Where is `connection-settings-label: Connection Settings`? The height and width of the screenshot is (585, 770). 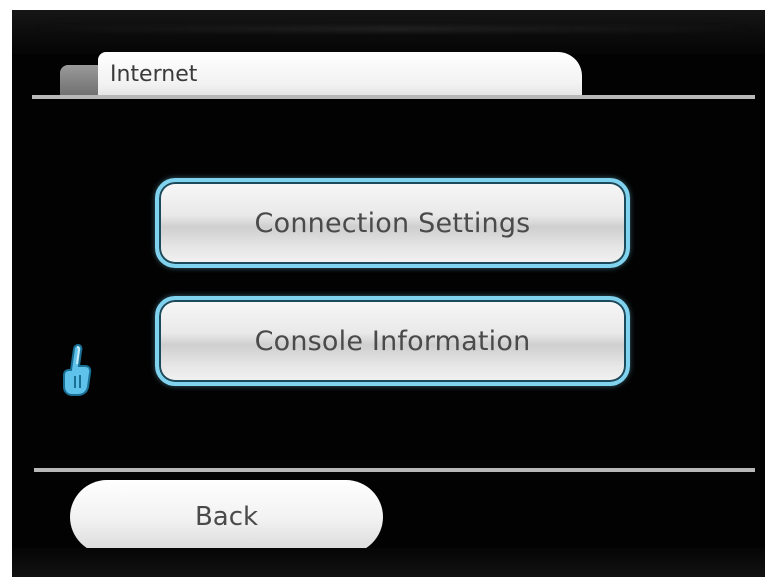
connection-settings-label: Connection Settings is located at coordinates (392, 223).